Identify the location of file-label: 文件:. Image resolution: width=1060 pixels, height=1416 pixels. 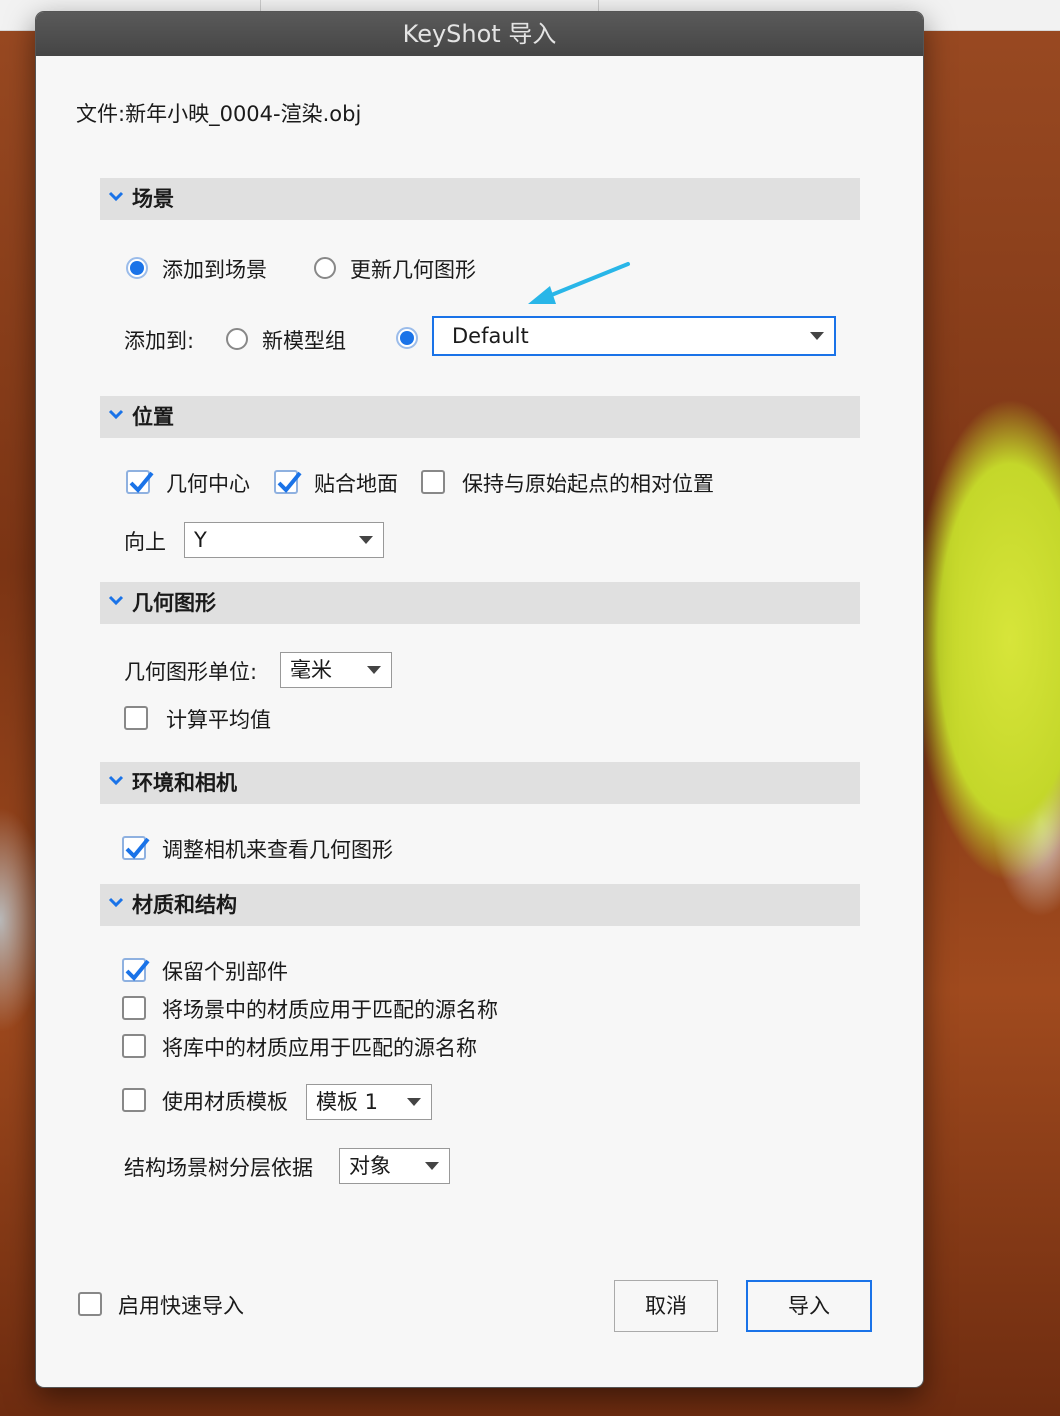
(101, 114).